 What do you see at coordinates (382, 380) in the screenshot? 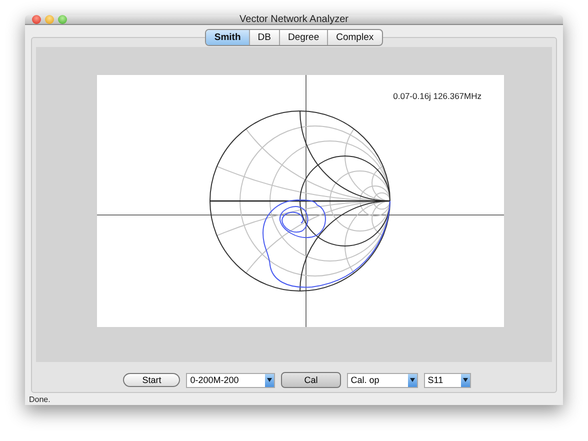
I see `dropdown: Cal. op` at bounding box center [382, 380].